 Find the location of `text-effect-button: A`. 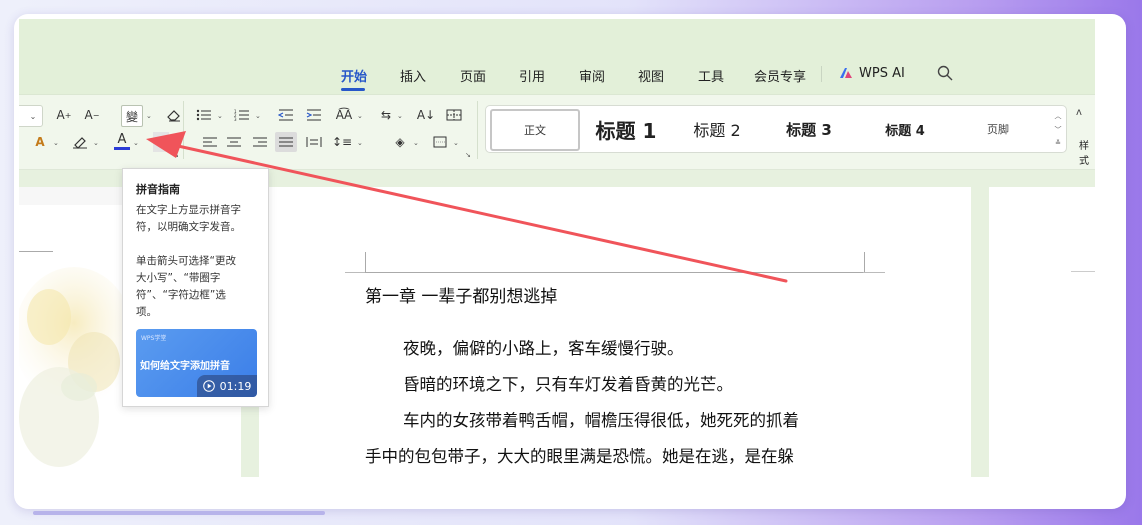

text-effect-button: A is located at coordinates (40, 142).